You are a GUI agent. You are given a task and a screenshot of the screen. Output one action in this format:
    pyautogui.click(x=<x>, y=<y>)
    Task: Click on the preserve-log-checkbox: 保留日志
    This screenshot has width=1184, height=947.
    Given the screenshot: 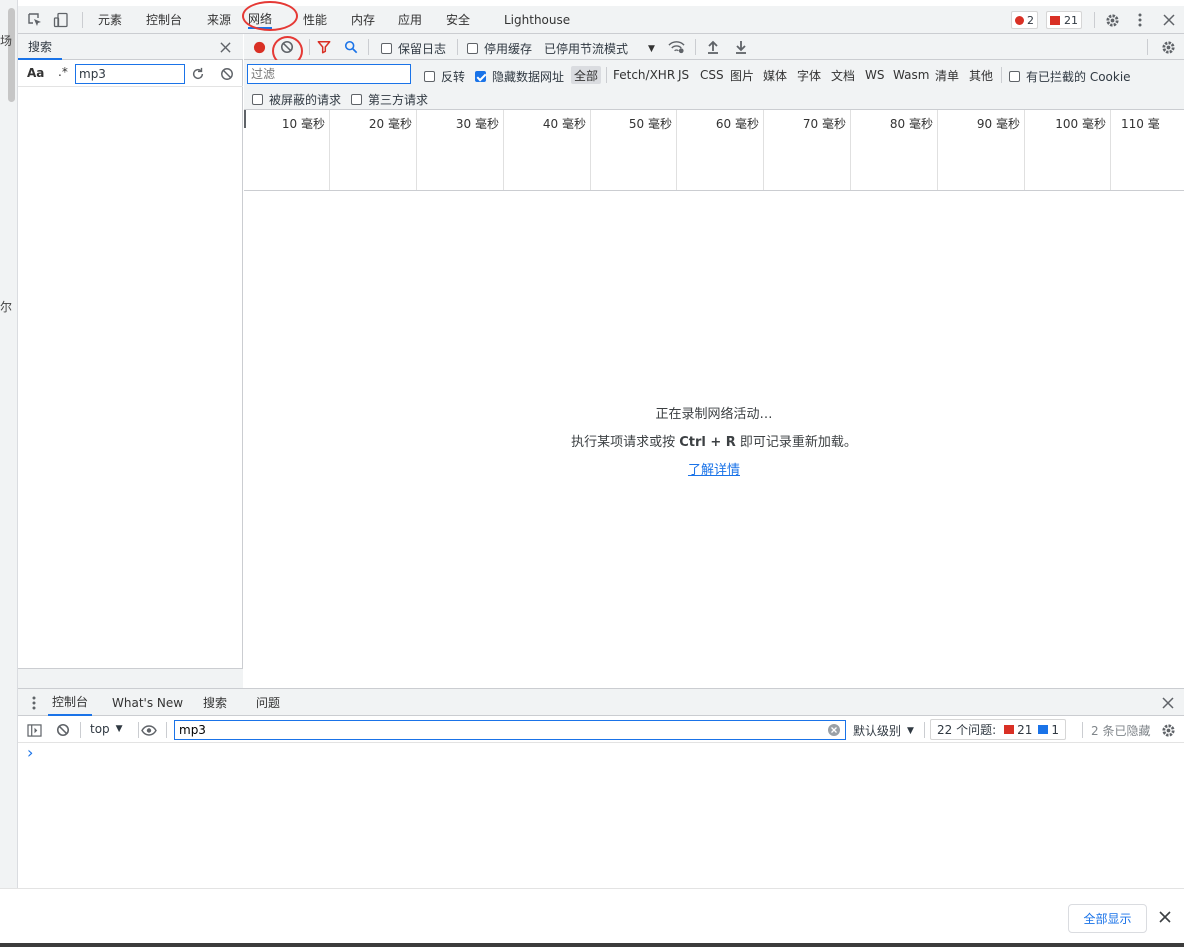 What is the action you would take?
    pyautogui.click(x=413, y=48)
    